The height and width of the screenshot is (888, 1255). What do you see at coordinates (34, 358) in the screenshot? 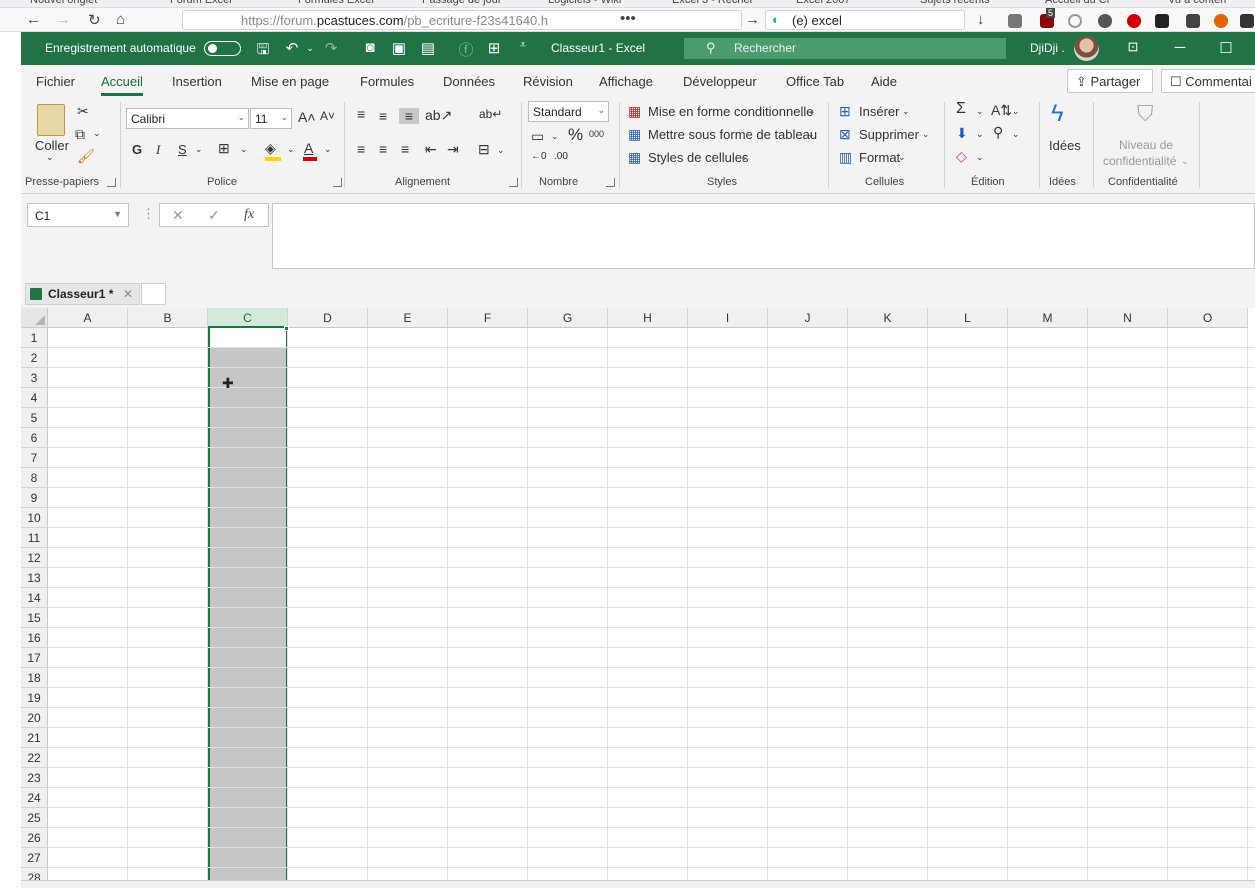
I see `row-header-2: 2` at bounding box center [34, 358].